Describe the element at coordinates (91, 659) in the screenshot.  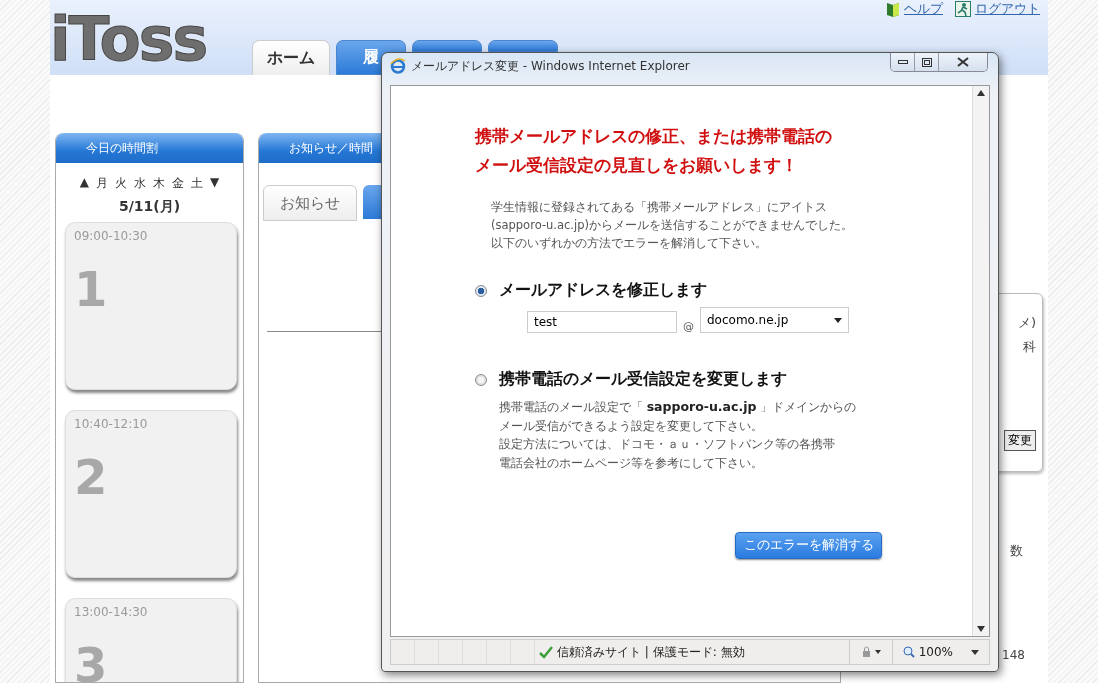
I see `period-number: 3` at that location.